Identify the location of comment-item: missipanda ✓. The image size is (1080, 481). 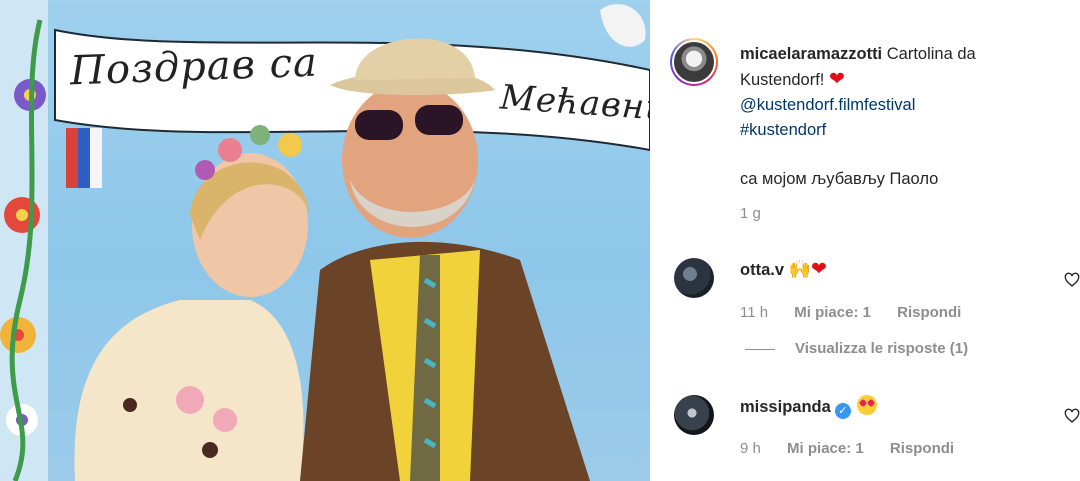
(808, 407).